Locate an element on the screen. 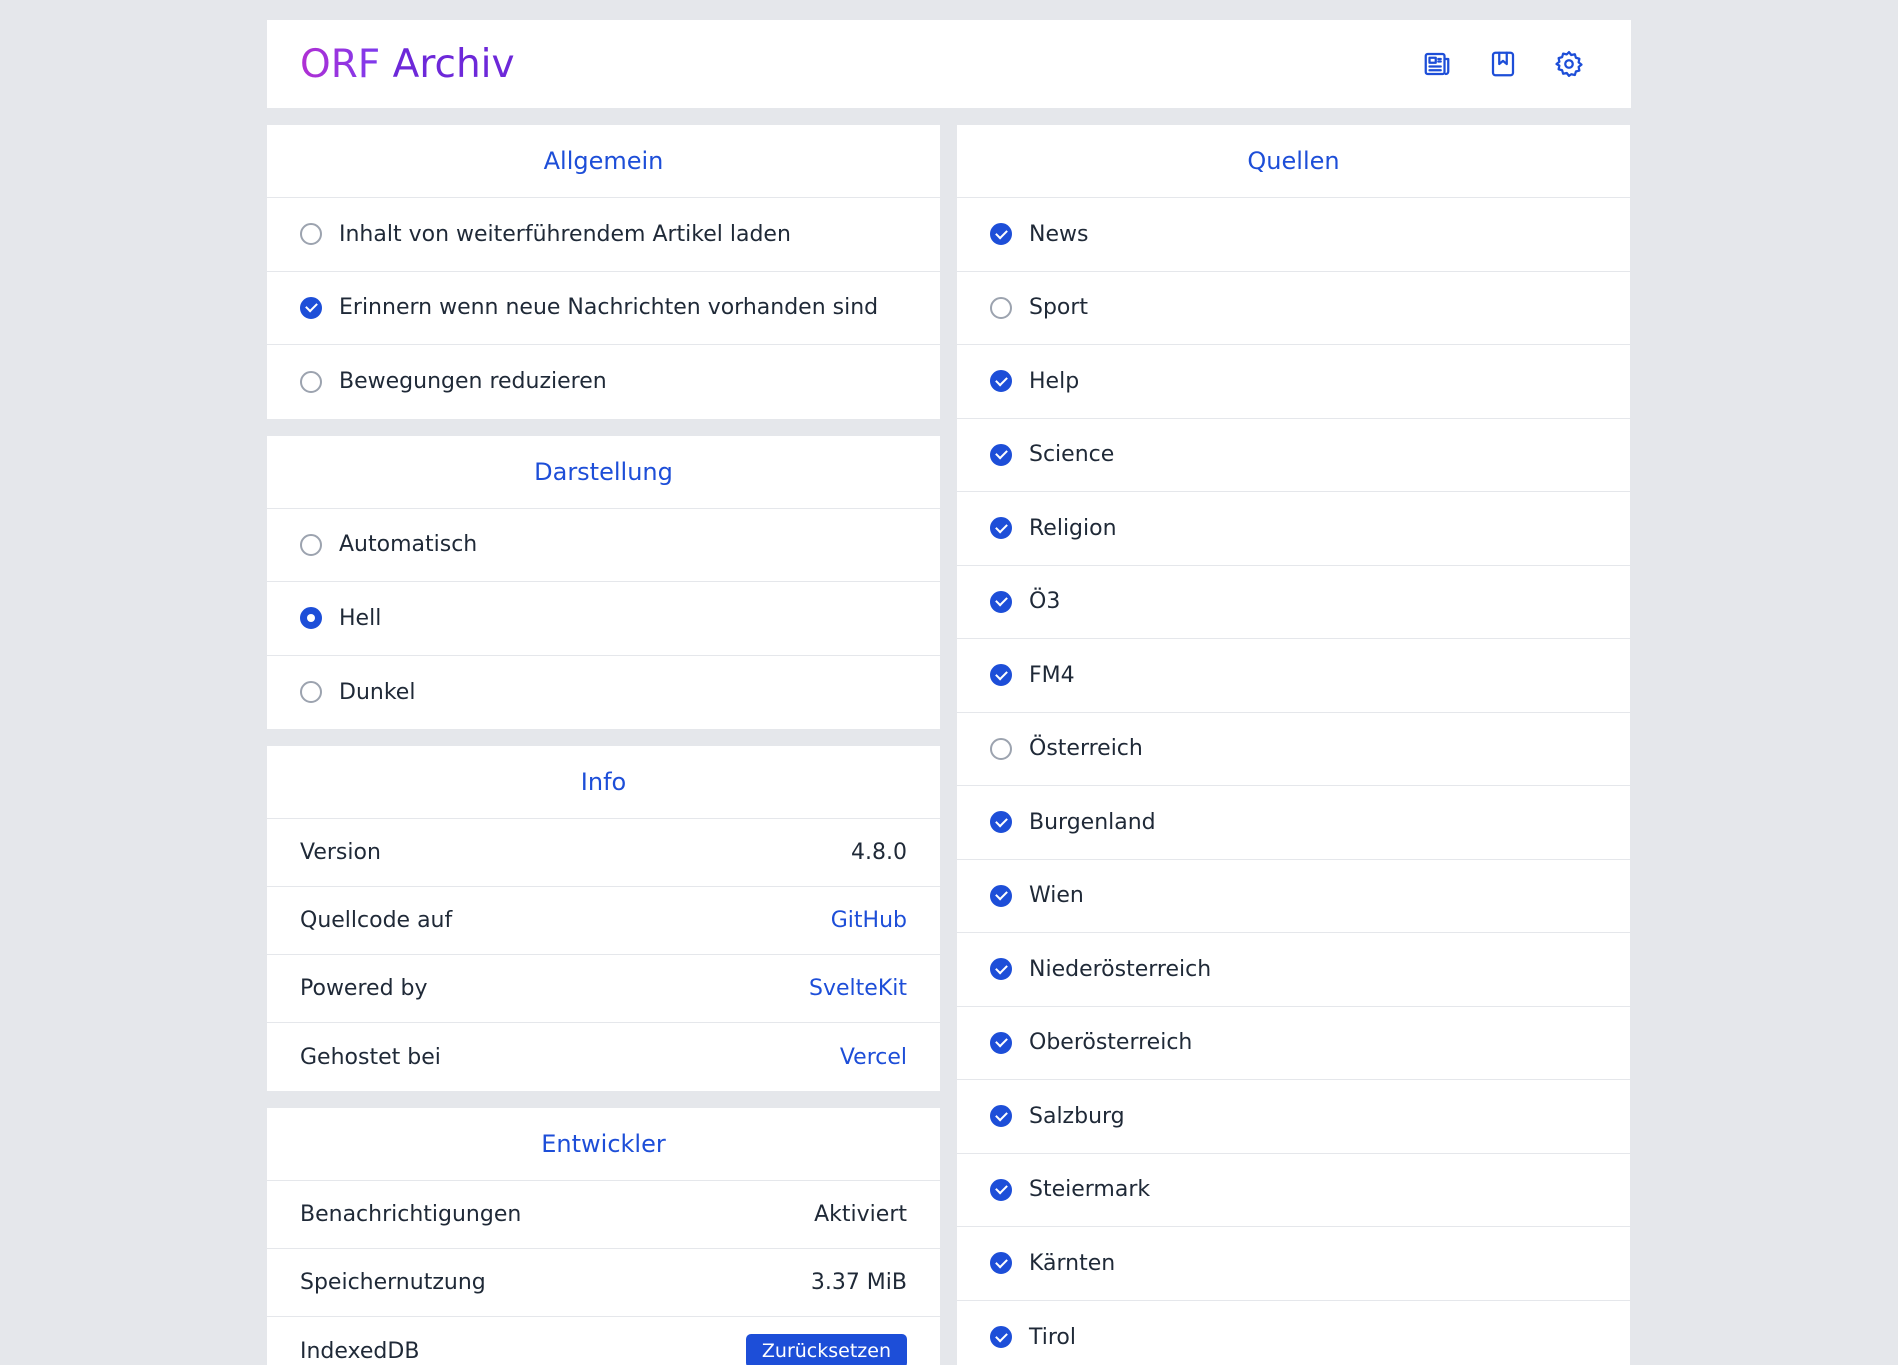 The width and height of the screenshot is (1898, 1365). option-label: Tirol is located at coordinates (1053, 1337).